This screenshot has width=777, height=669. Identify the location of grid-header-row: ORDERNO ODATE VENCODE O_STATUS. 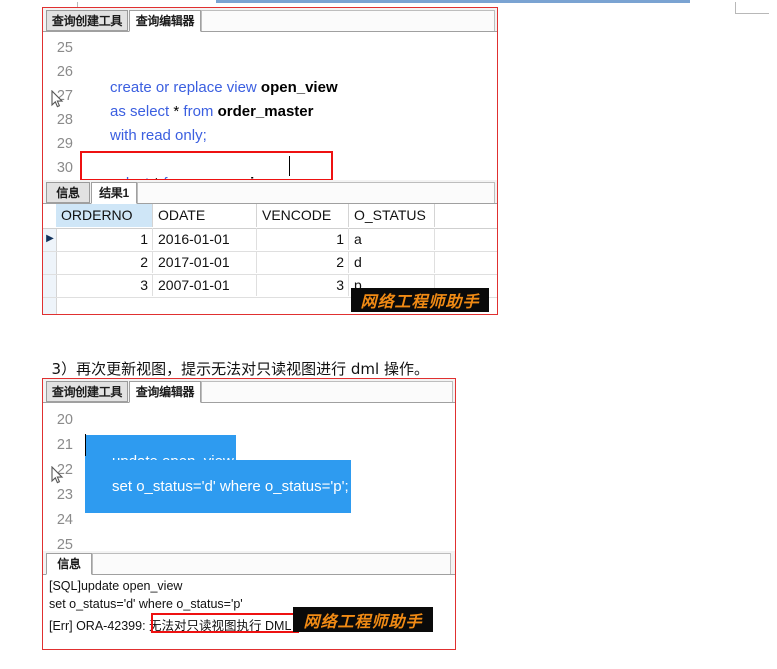
(270, 216).